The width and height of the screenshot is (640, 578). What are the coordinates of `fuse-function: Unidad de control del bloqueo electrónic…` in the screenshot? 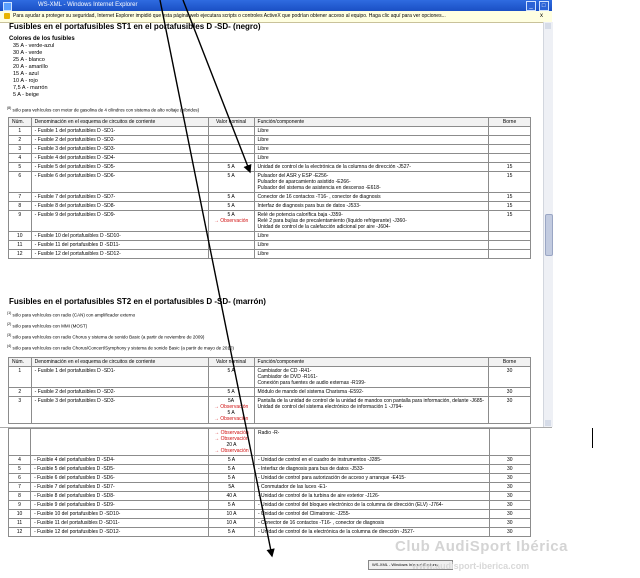 It's located at (352, 505).